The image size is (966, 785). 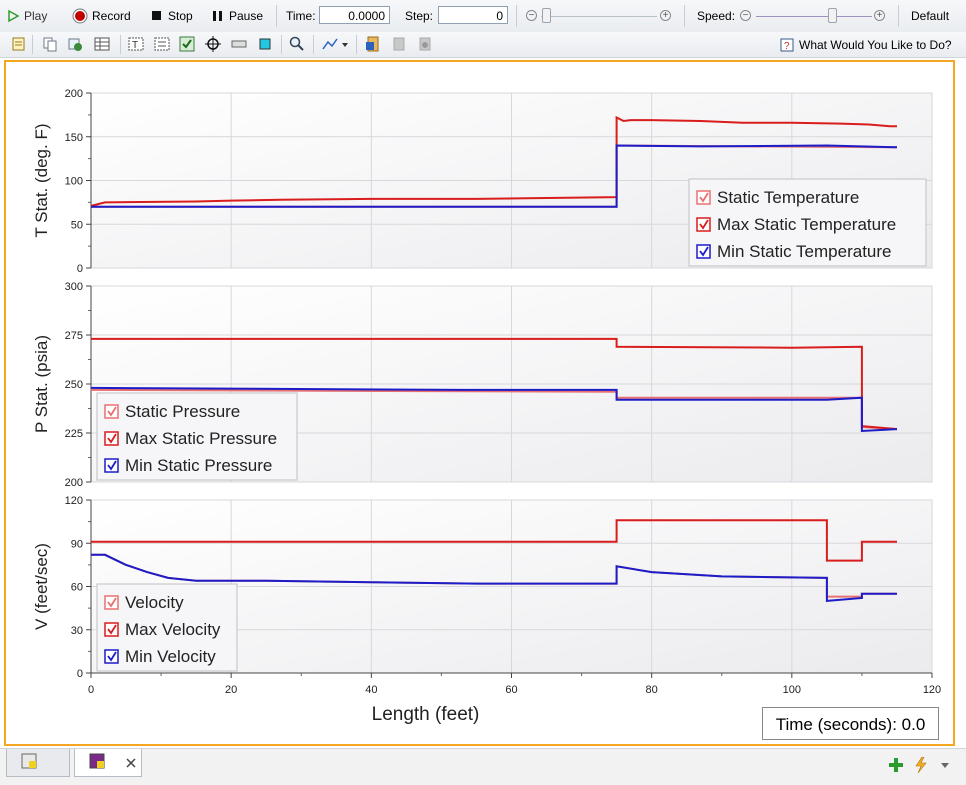 What do you see at coordinates (213, 44) in the screenshot?
I see `crosshair-icon` at bounding box center [213, 44].